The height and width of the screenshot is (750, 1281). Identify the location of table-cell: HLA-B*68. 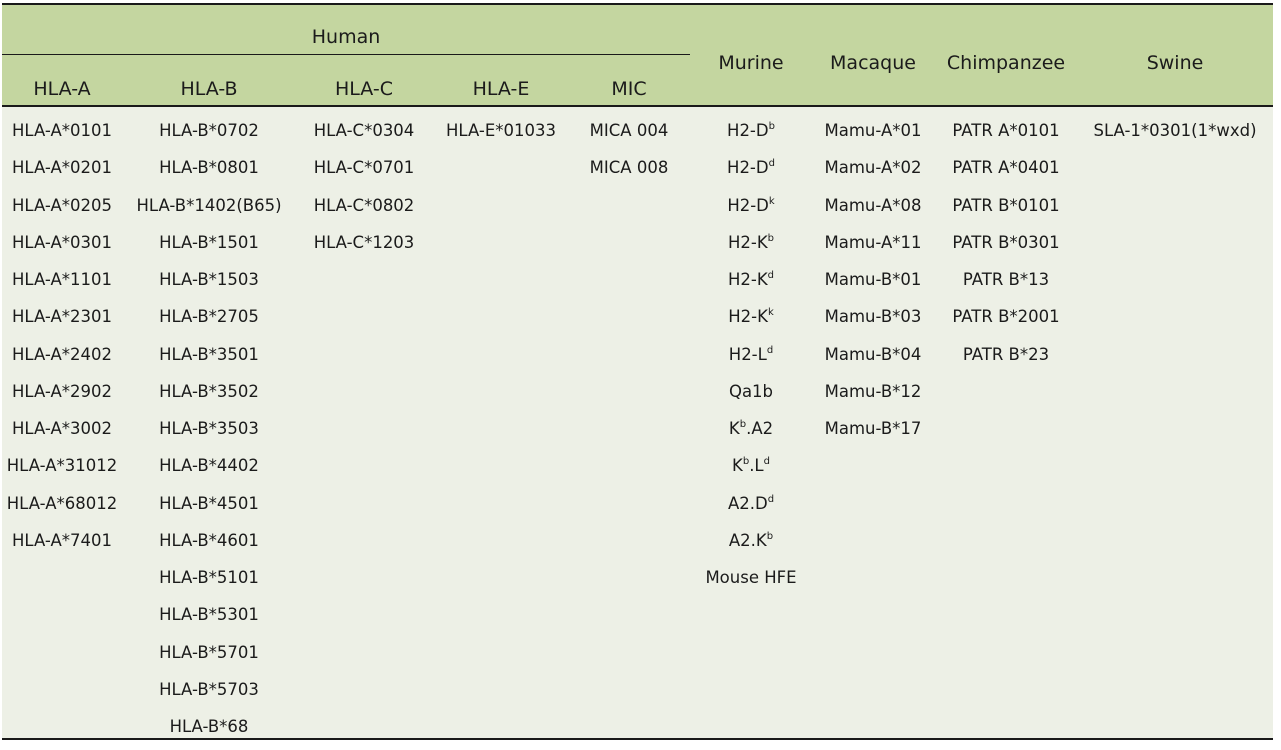
(209, 726).